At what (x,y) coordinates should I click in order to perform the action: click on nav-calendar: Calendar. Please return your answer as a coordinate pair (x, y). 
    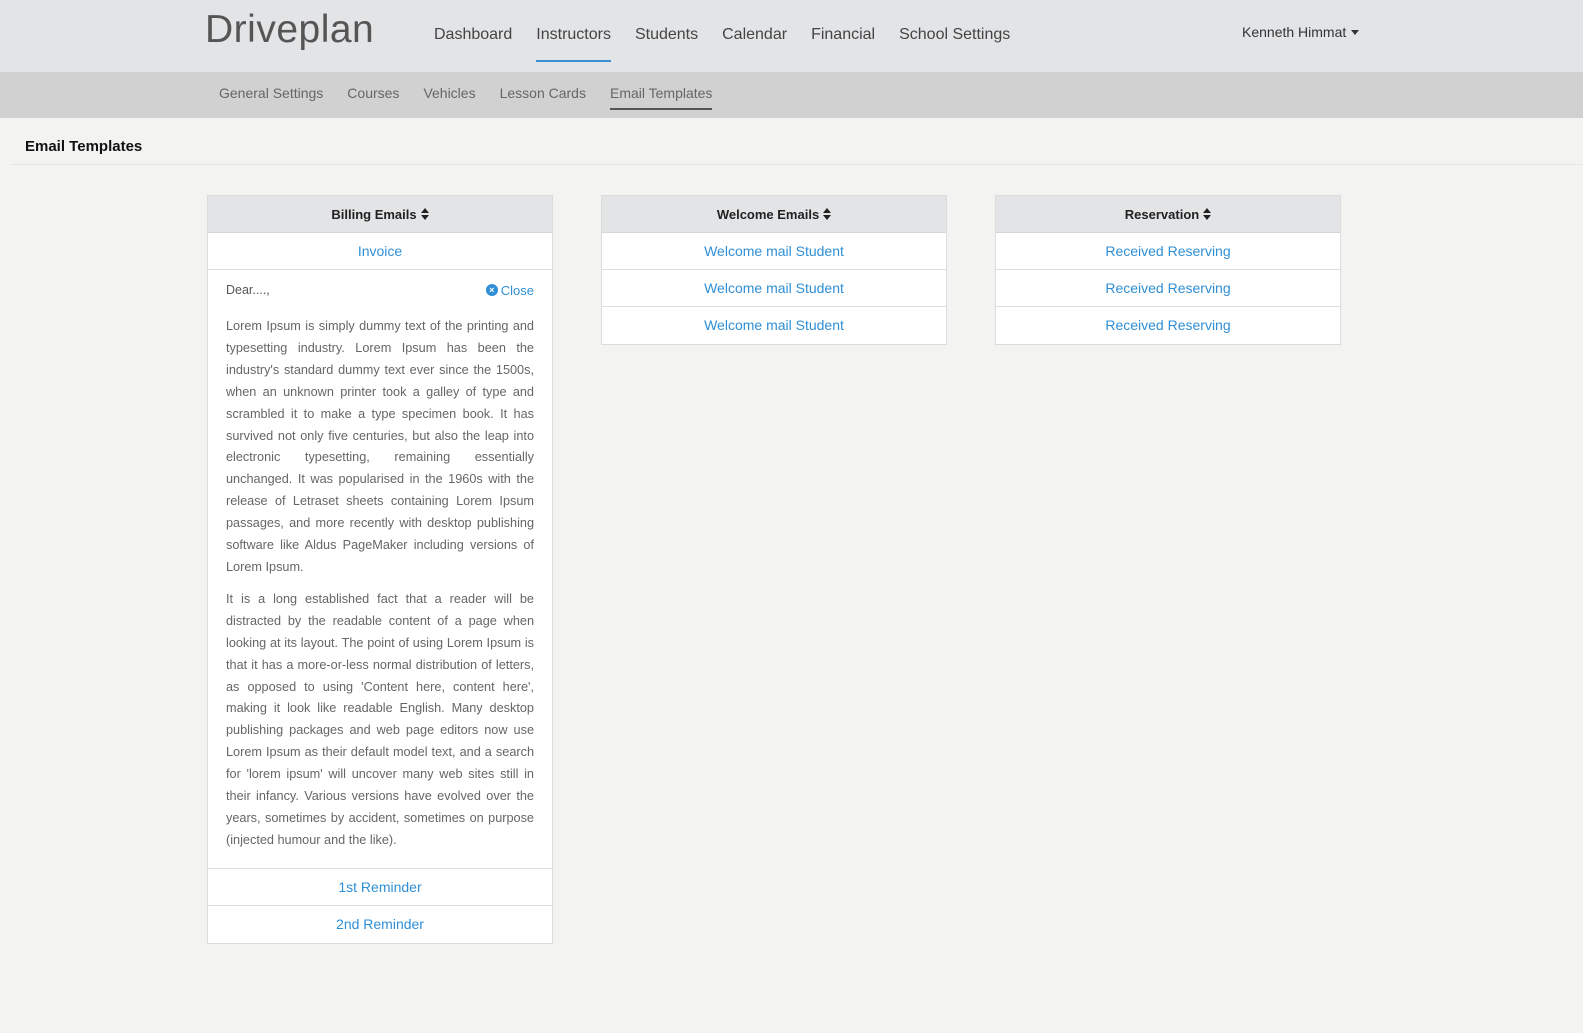
    Looking at the image, I should click on (754, 31).